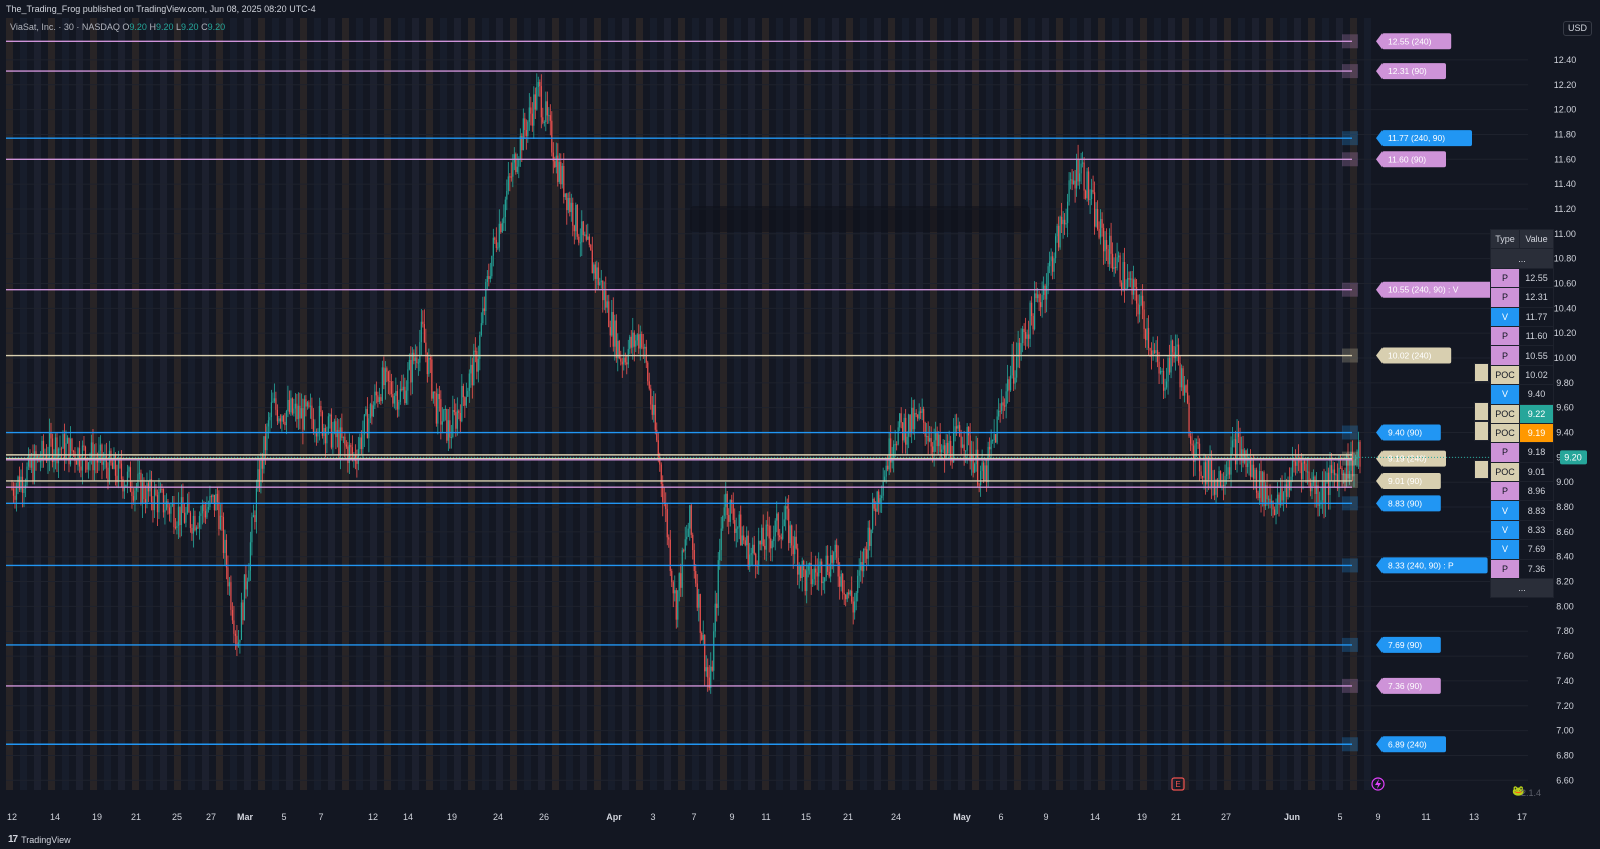 Image resolution: width=1600 pixels, height=849 pixels. I want to click on price-tick-label: 12.20, so click(1565, 85).